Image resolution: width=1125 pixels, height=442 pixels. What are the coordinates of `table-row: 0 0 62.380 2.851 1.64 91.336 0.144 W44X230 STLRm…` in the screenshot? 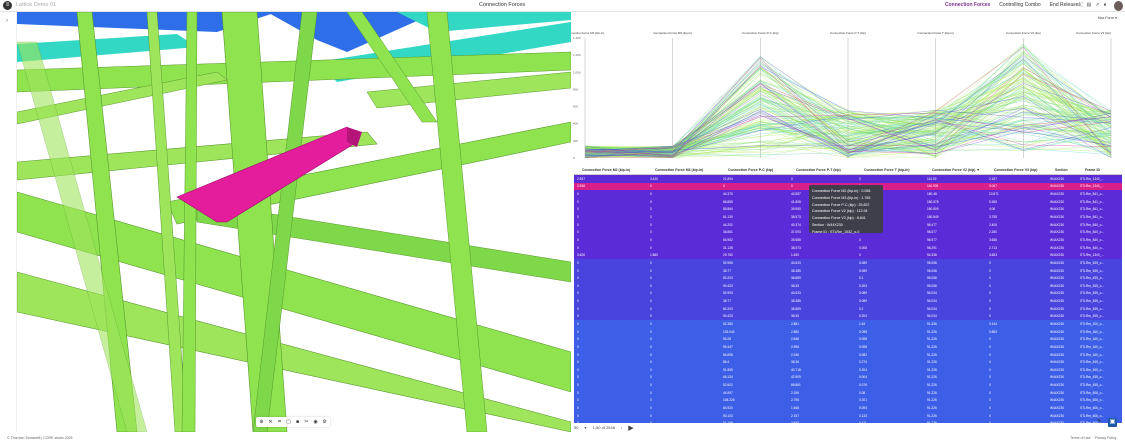 It's located at (848, 324).